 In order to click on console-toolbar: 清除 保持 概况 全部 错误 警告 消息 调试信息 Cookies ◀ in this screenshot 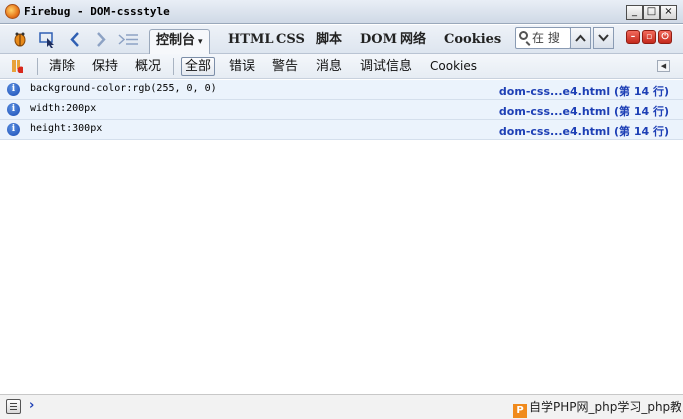, I will do `click(341, 66)`.